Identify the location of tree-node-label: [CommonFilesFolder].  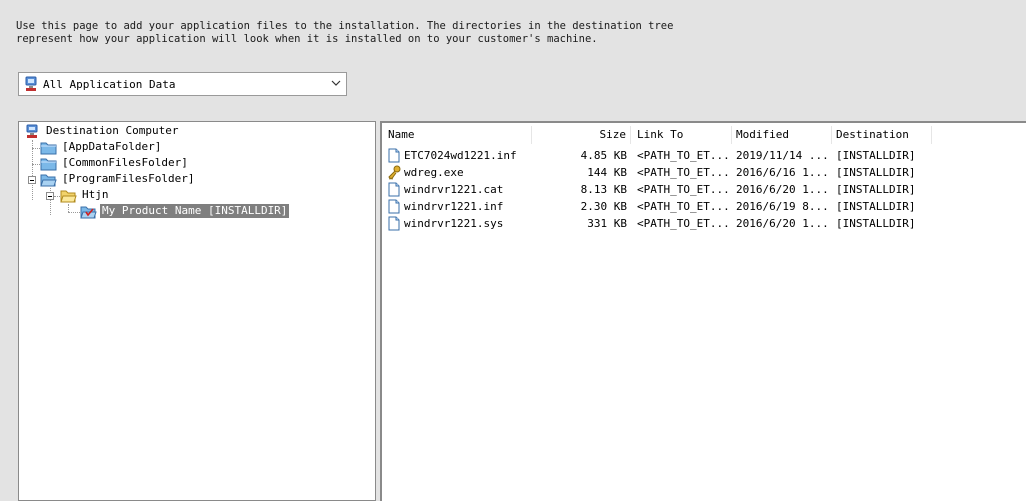
(125, 162).